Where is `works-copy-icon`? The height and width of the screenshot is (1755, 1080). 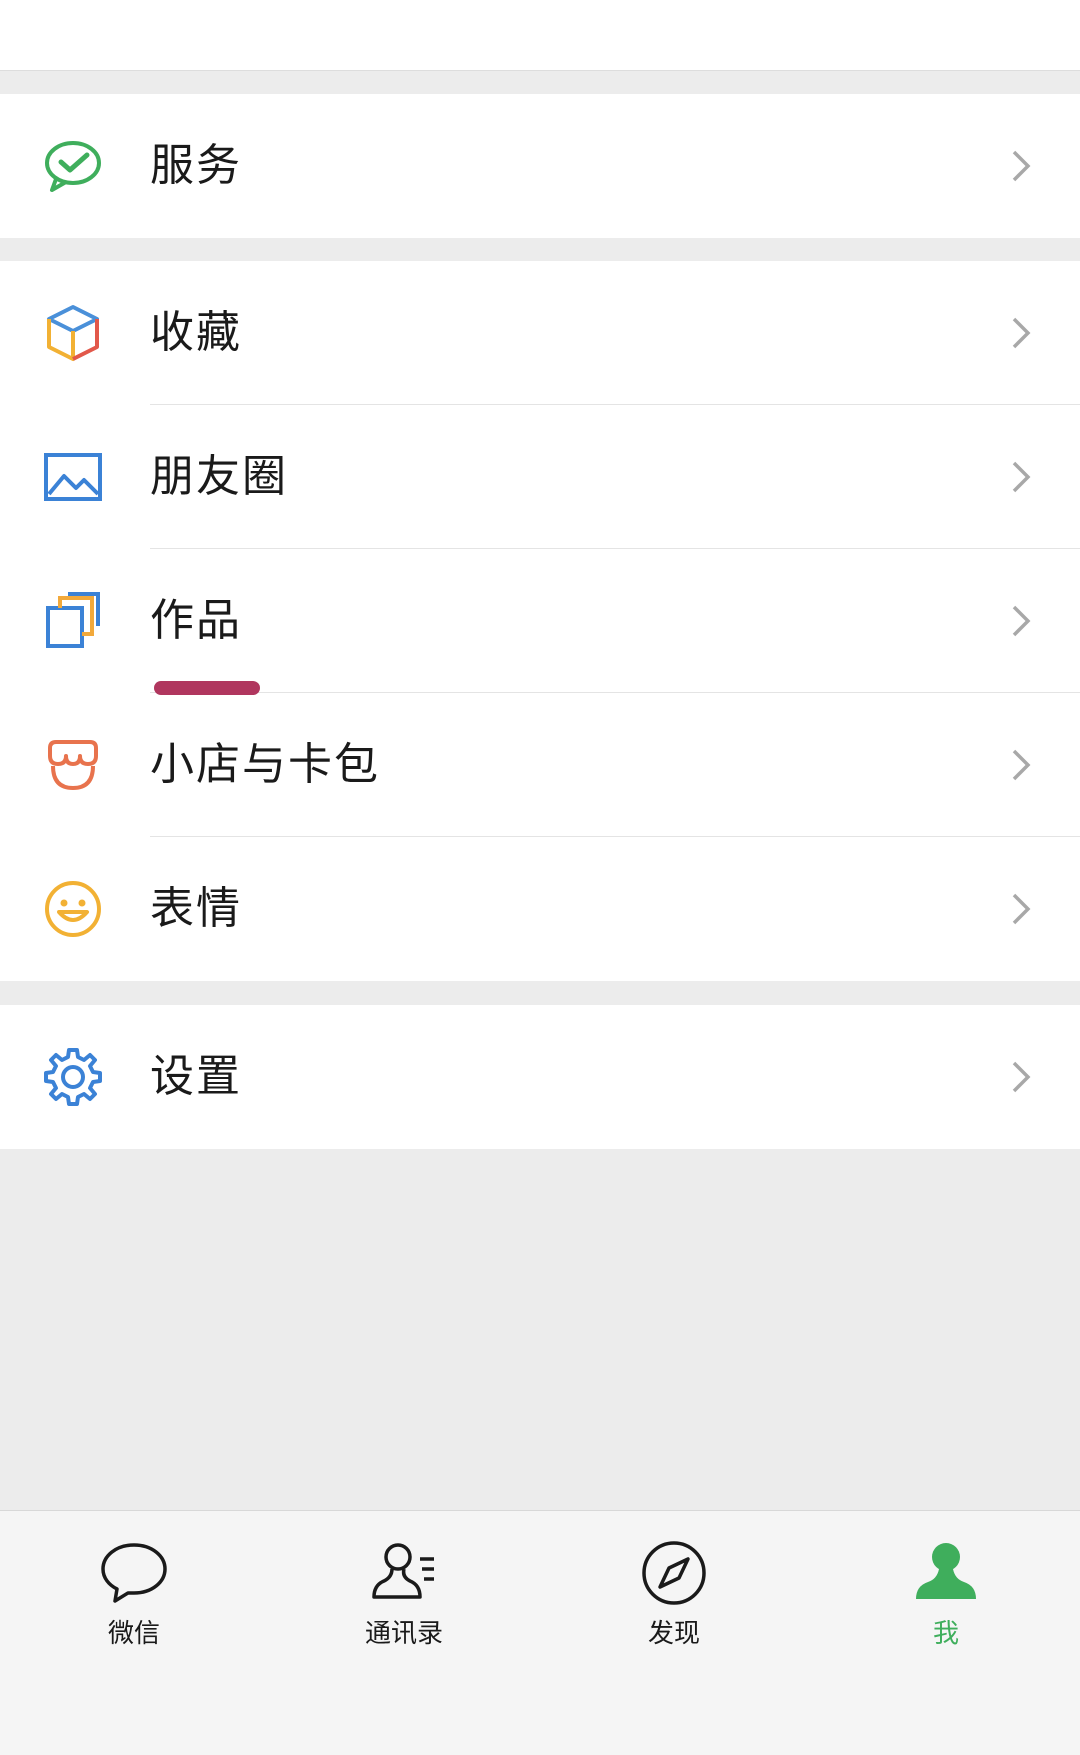
works-copy-icon is located at coordinates (73, 621).